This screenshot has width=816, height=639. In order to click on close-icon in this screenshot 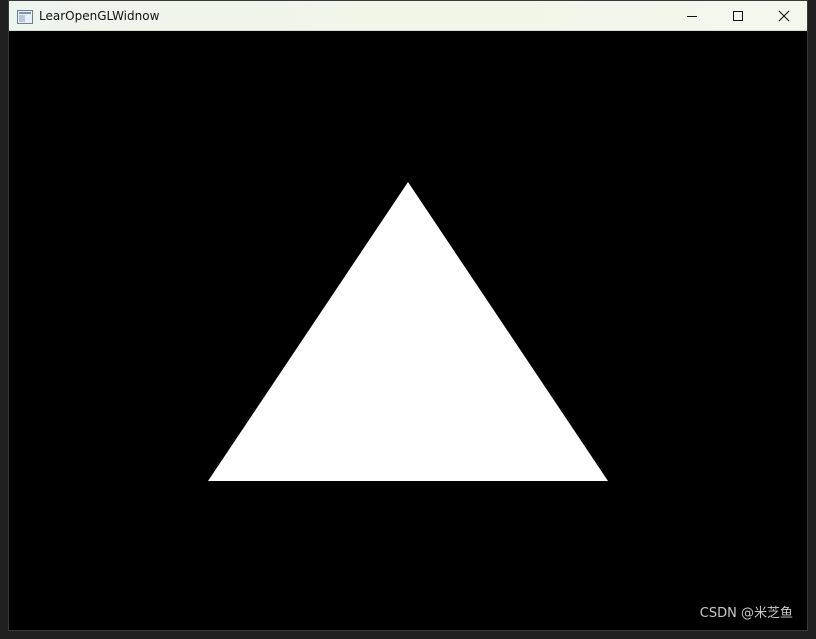, I will do `click(784, 16)`.